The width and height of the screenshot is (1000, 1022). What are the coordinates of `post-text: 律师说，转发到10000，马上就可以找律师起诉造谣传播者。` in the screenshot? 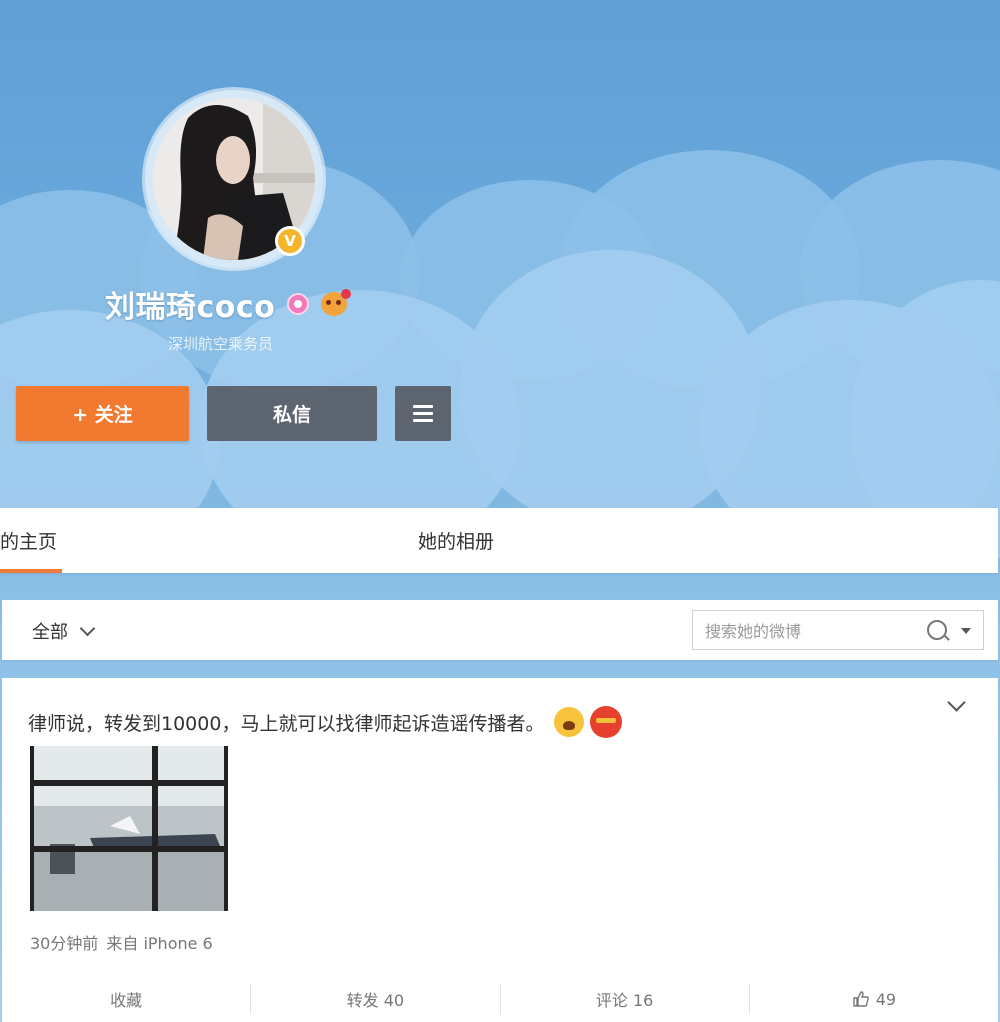 It's located at (286, 723).